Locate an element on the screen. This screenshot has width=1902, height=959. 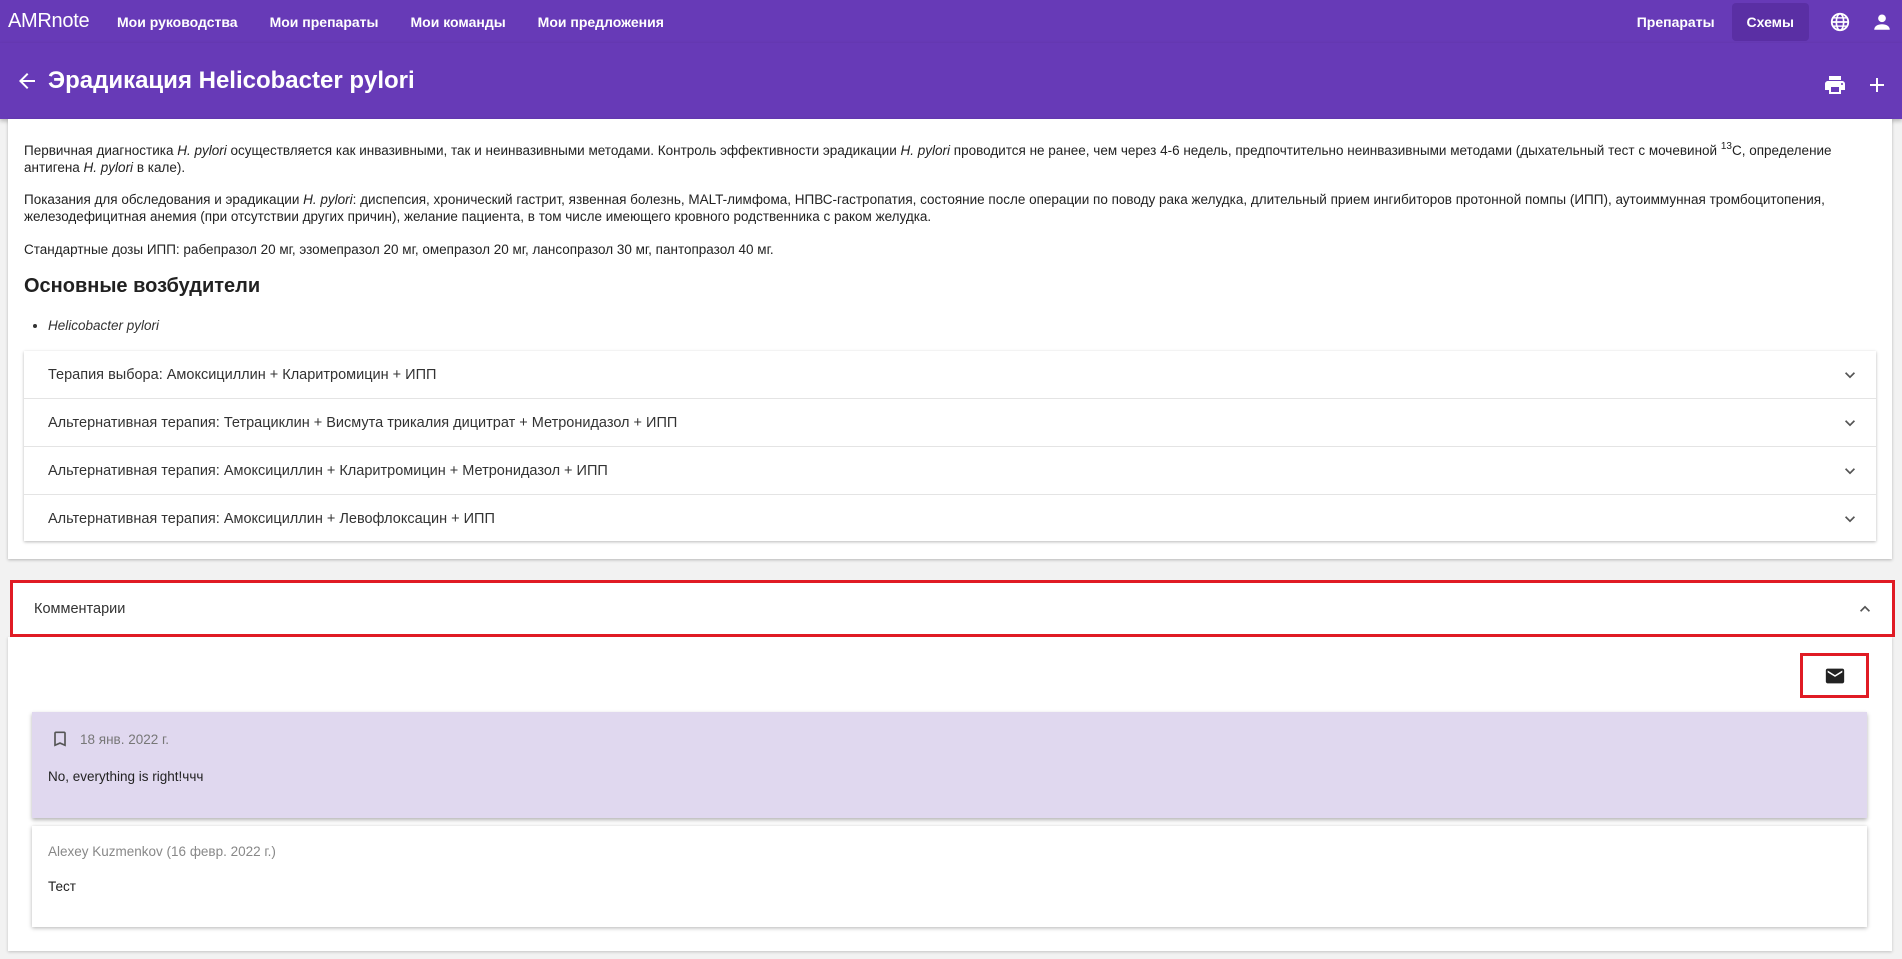
add-icon is located at coordinates (1877, 85).